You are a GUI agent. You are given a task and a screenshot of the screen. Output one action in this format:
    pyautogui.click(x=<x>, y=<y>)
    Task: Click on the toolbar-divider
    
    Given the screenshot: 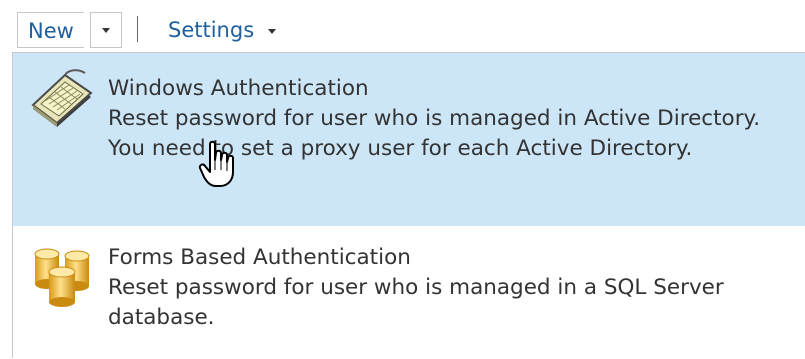 What is the action you would take?
    pyautogui.click(x=137, y=29)
    